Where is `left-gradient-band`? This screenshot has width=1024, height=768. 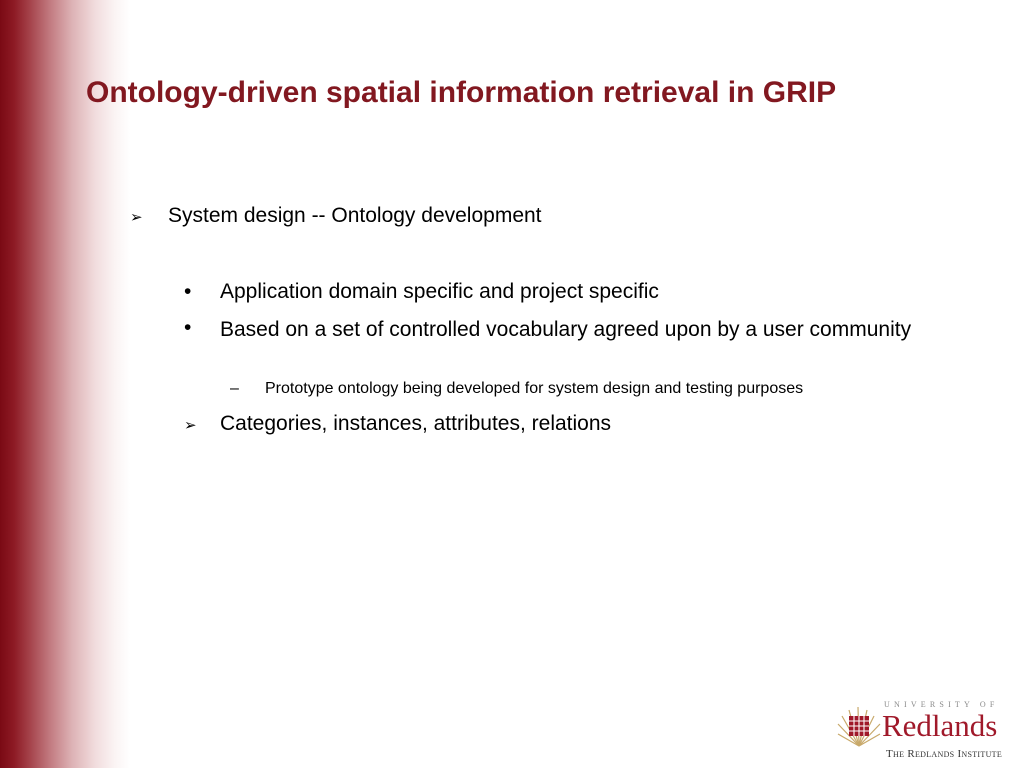
left-gradient-band is located at coordinates (65, 384).